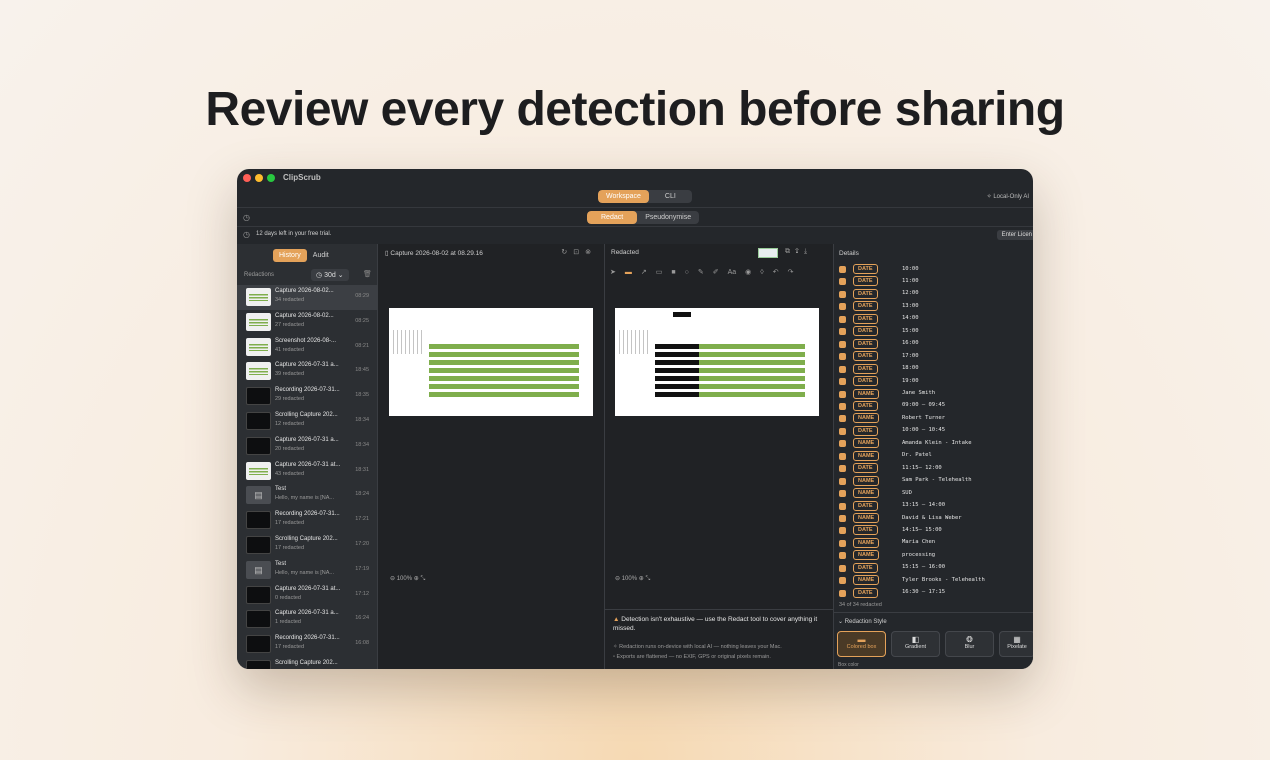 This screenshot has width=1270, height=760. What do you see at coordinates (936, 456) in the screenshot?
I see `detection-row: NAME Dr. Patel` at bounding box center [936, 456].